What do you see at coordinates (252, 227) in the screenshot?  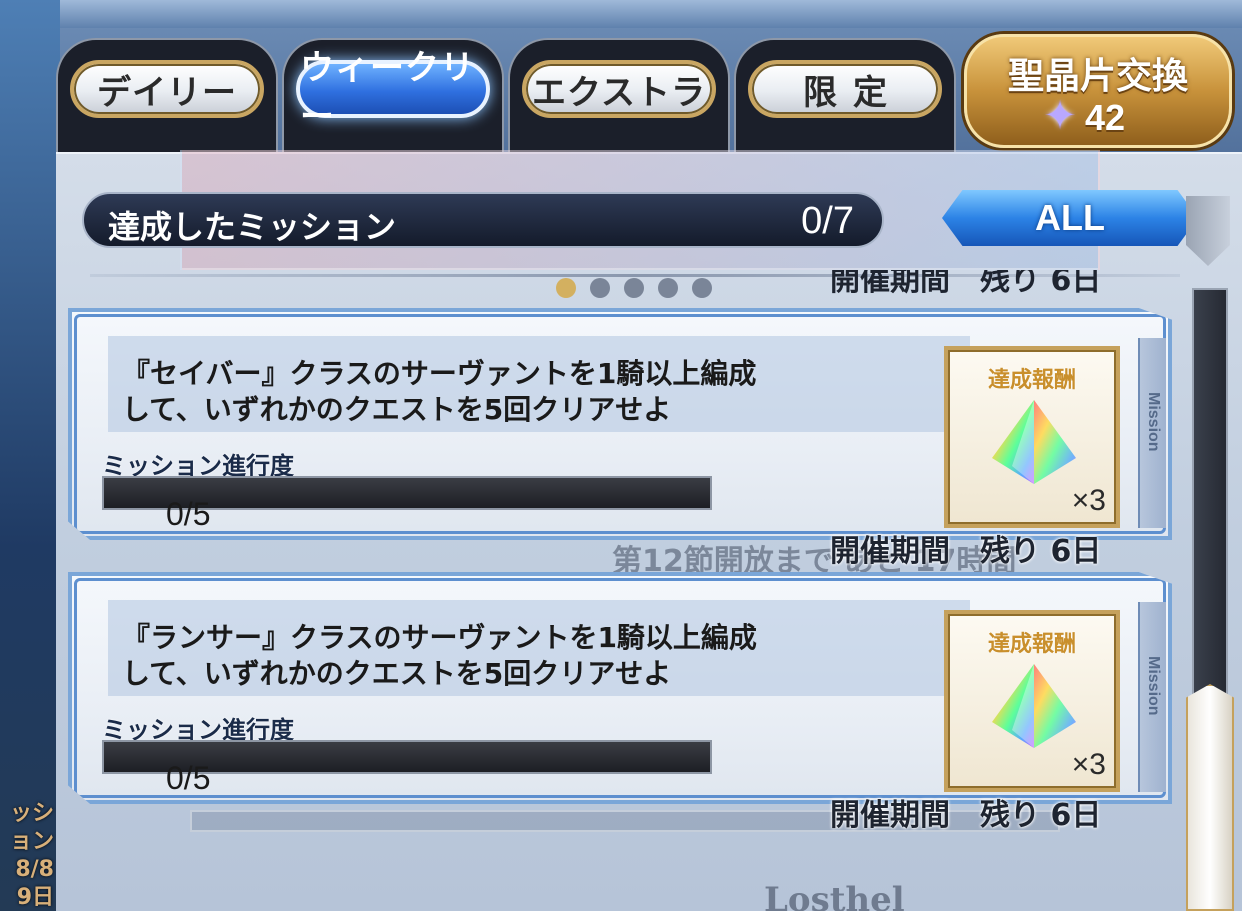 I see `achieved-label: 達成したミッション` at bounding box center [252, 227].